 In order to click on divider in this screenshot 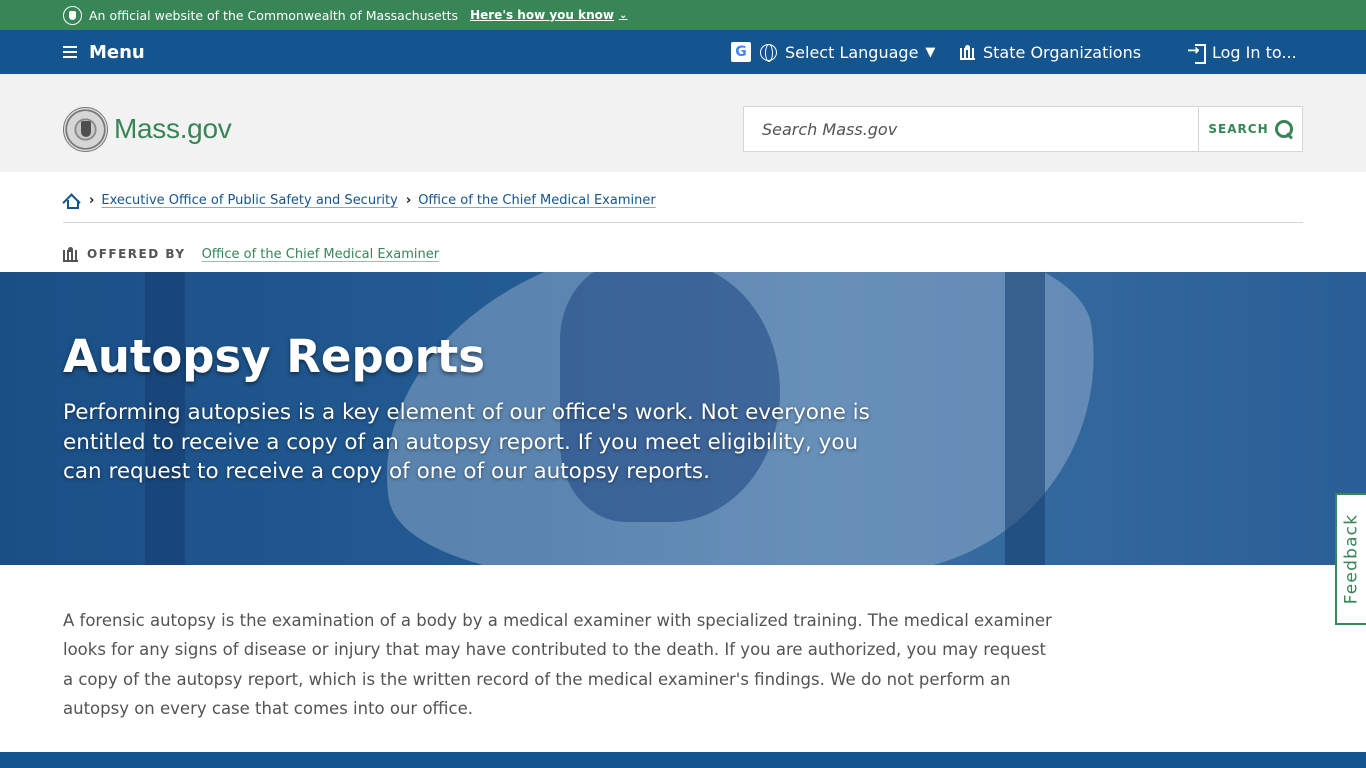, I will do `click(683, 222)`.